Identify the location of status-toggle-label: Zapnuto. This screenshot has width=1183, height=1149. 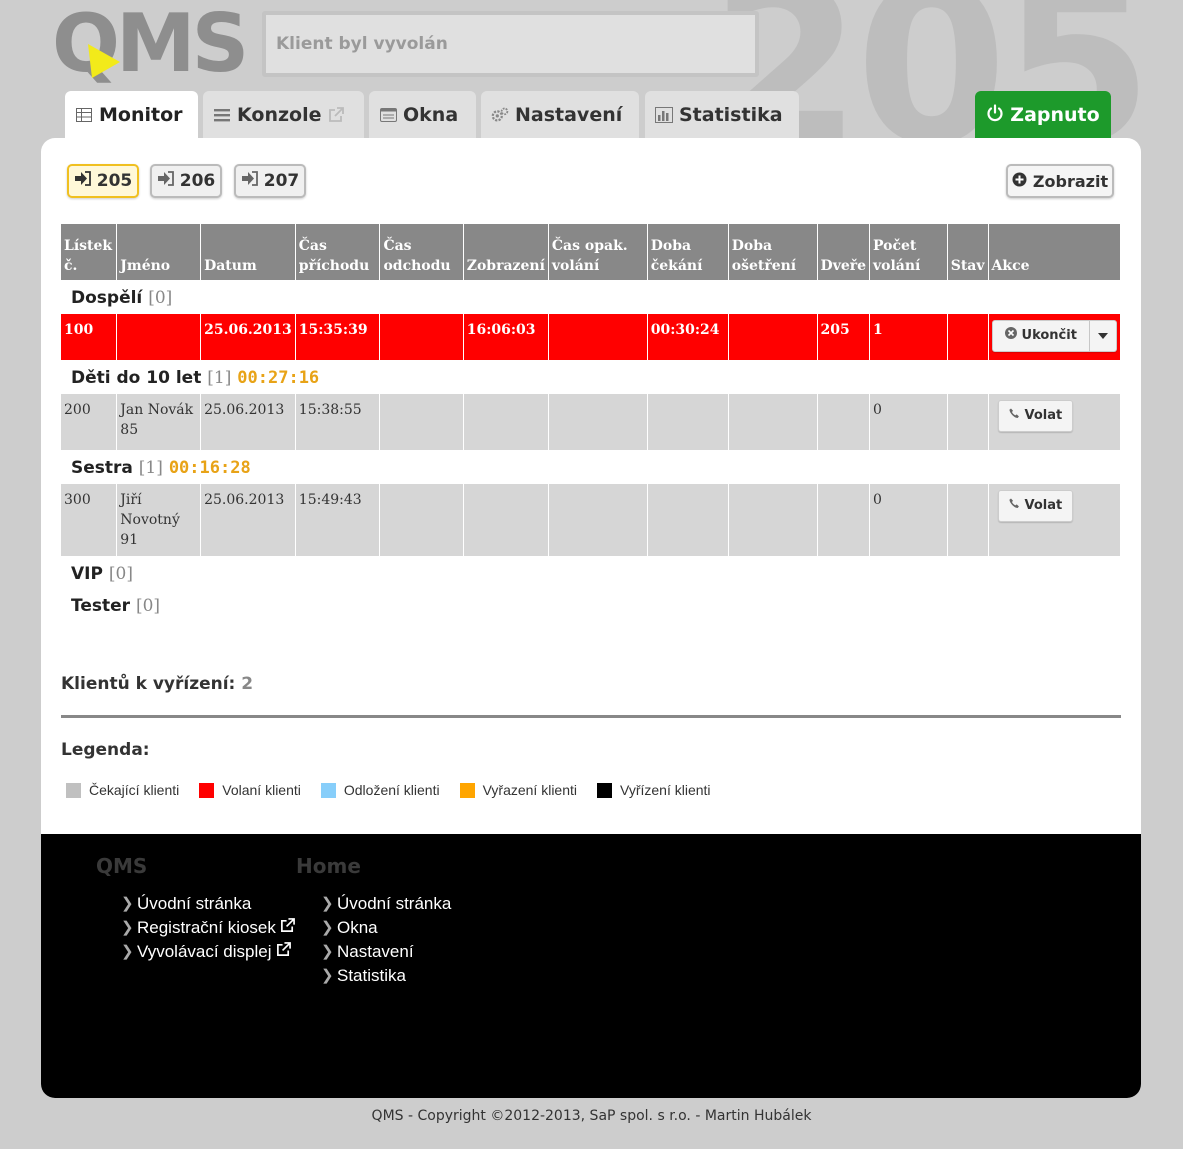
(1055, 115).